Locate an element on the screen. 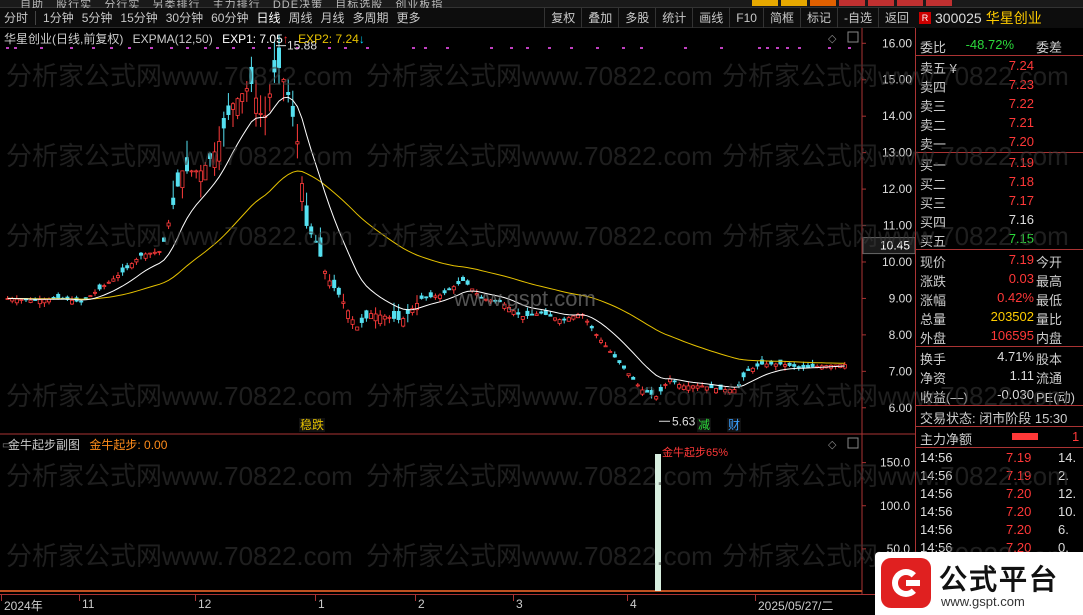  toolbar-button: 多股 is located at coordinates (636, 17).